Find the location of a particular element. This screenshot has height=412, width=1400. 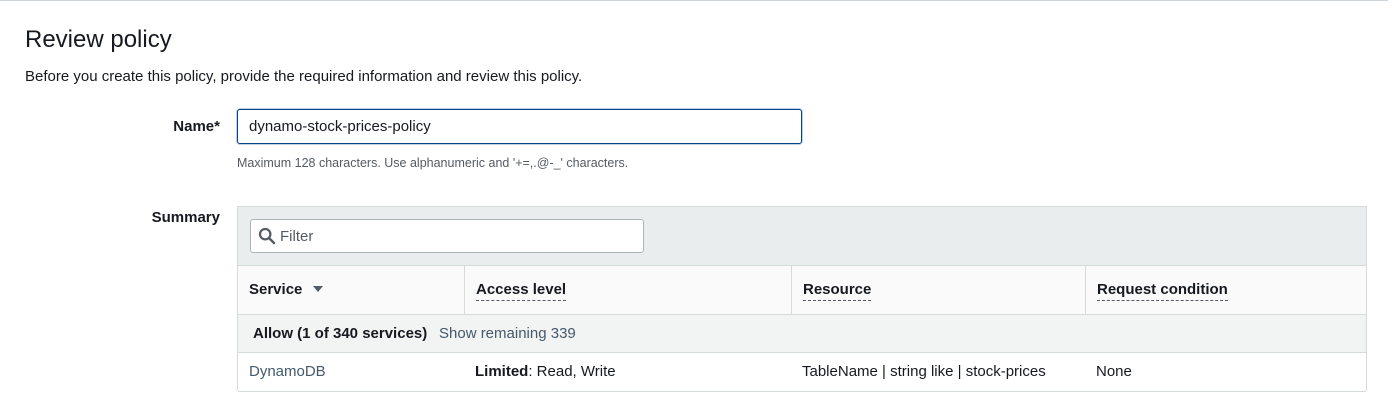

column-header-label: Resource is located at coordinates (837, 291).